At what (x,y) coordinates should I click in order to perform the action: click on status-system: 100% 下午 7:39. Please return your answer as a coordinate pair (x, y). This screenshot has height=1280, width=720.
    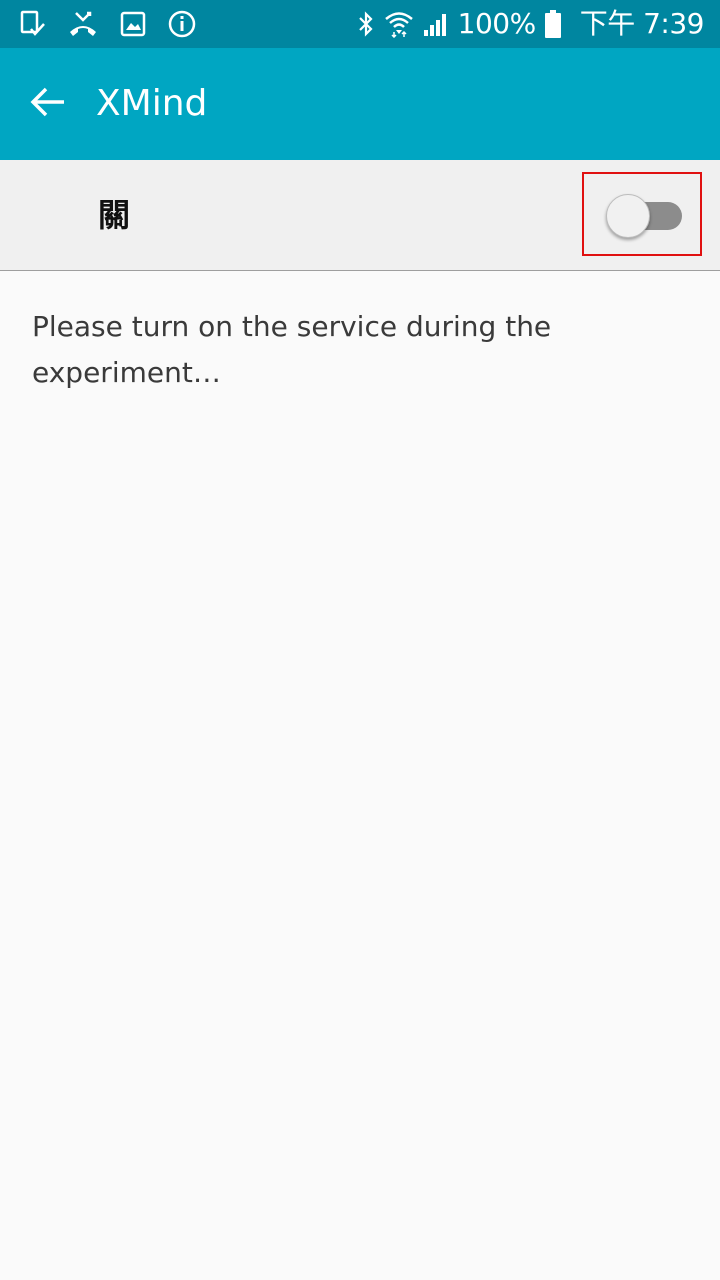
    Looking at the image, I should click on (530, 24).